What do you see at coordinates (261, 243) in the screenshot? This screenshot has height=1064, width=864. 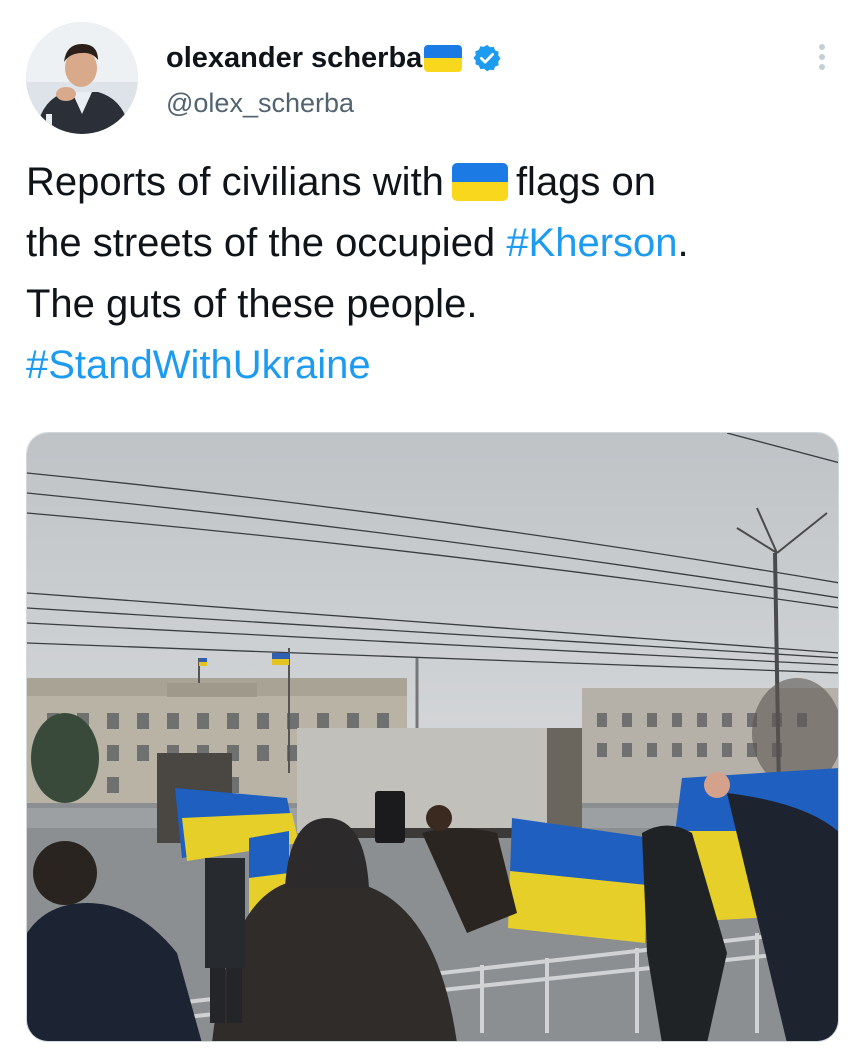 I see `tweet-text-segment: the streets of the occupied` at bounding box center [261, 243].